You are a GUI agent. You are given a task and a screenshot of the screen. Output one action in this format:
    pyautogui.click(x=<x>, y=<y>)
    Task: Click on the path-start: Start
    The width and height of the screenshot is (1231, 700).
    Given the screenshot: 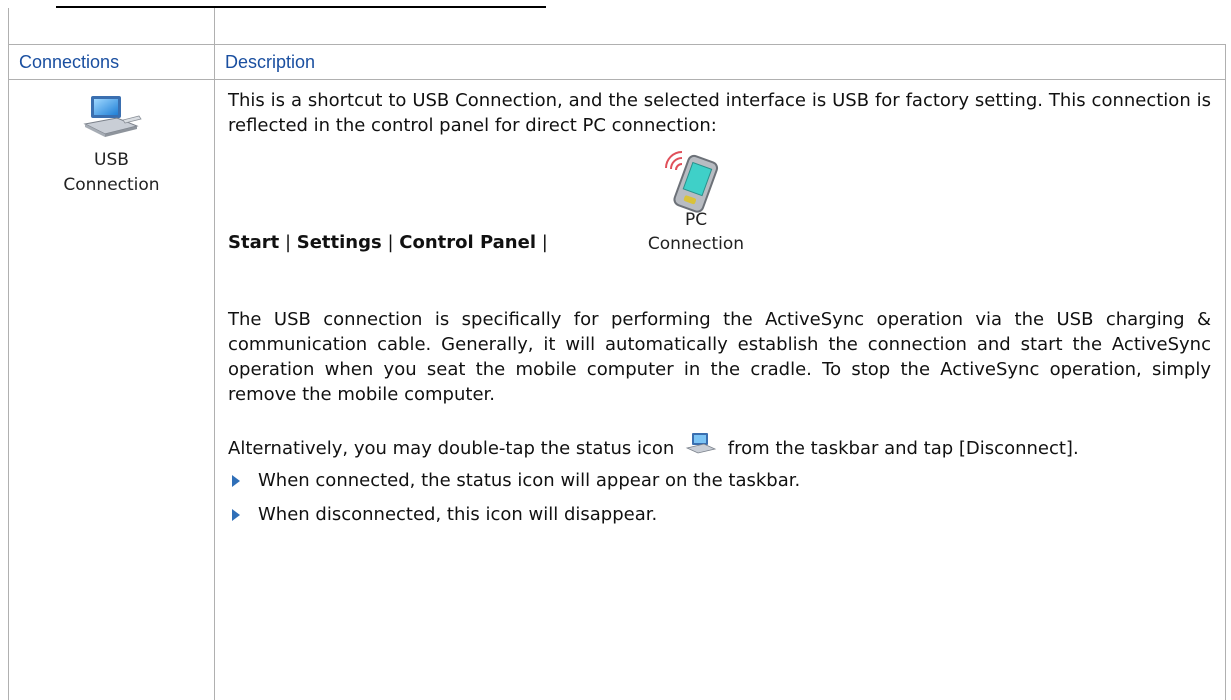 What is the action you would take?
    pyautogui.click(x=253, y=242)
    